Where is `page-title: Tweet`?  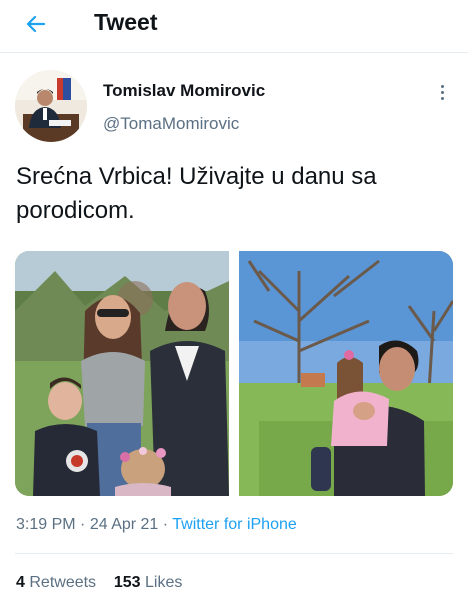
page-title: Tweet is located at coordinates (126, 22).